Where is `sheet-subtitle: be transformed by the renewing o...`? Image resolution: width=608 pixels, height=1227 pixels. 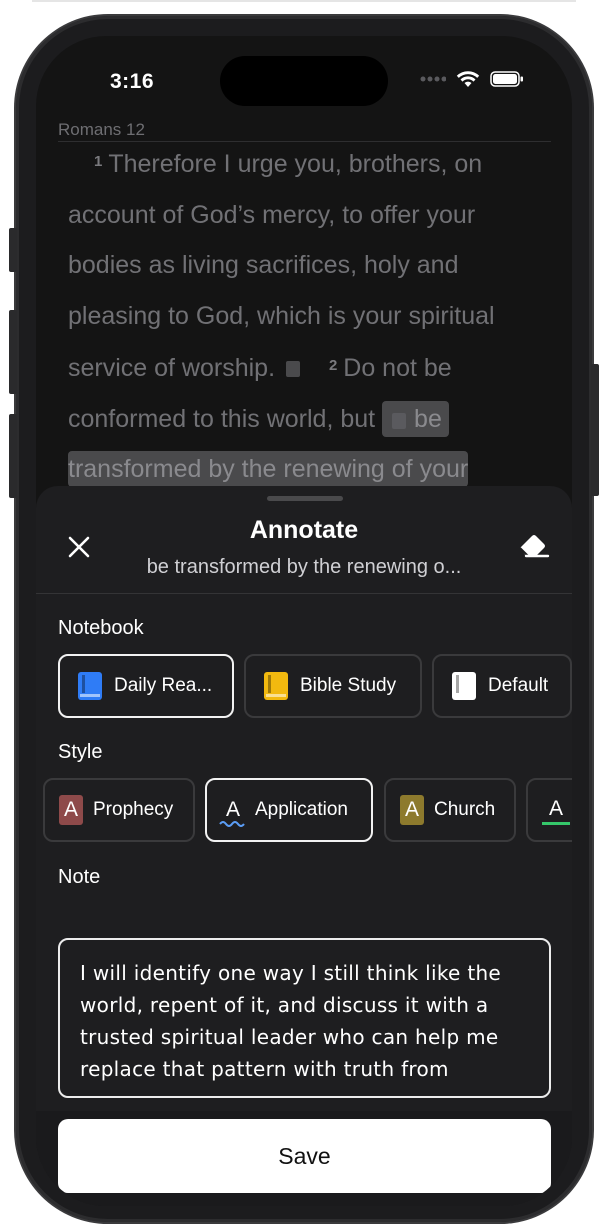 sheet-subtitle: be transformed by the renewing o... is located at coordinates (304, 567).